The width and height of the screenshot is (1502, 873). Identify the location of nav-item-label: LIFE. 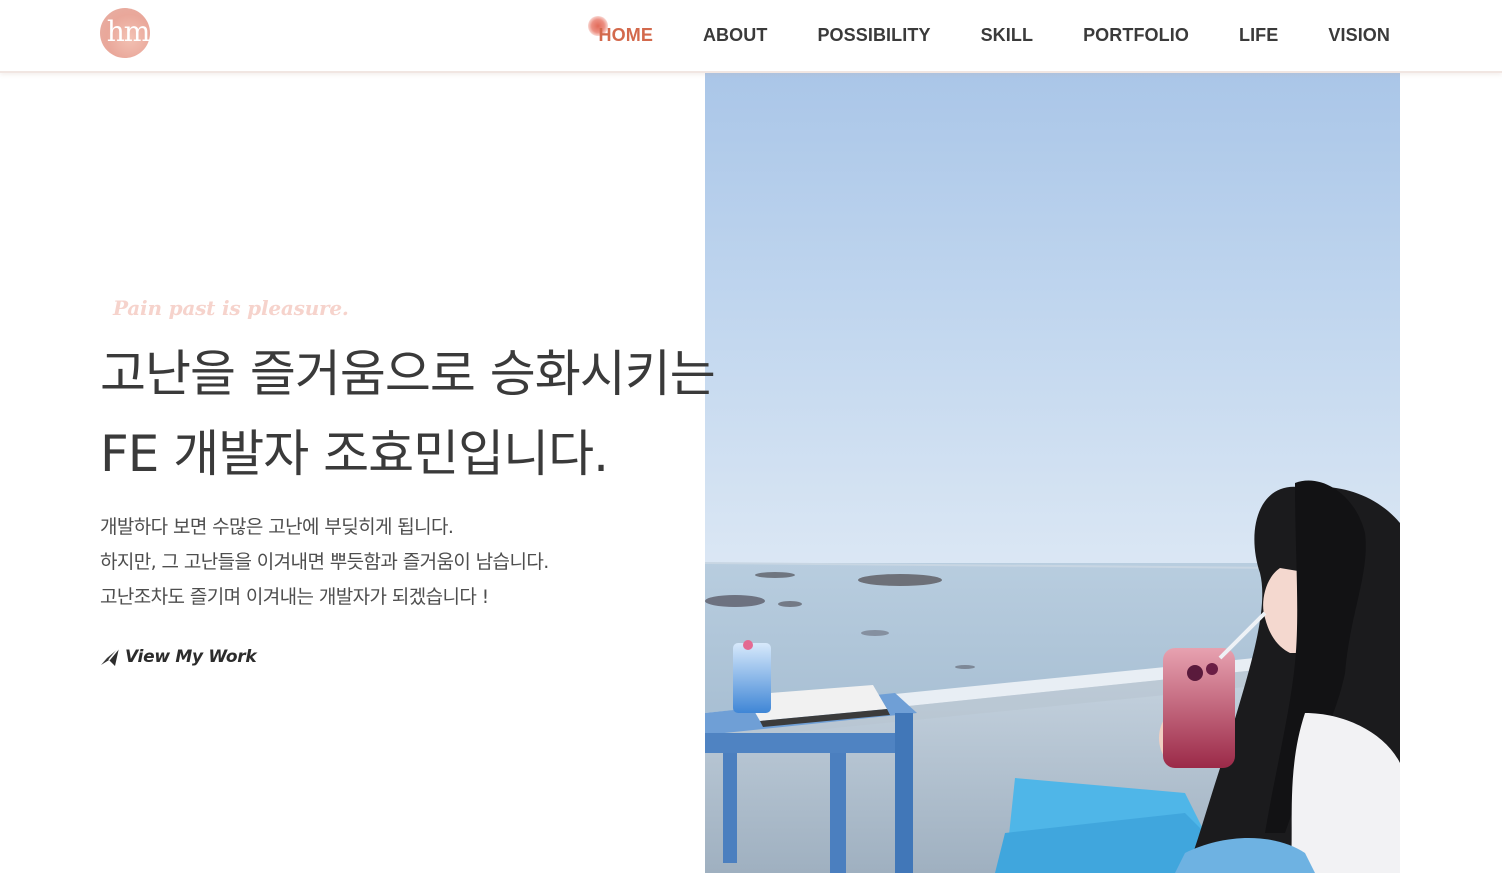
(1258, 34).